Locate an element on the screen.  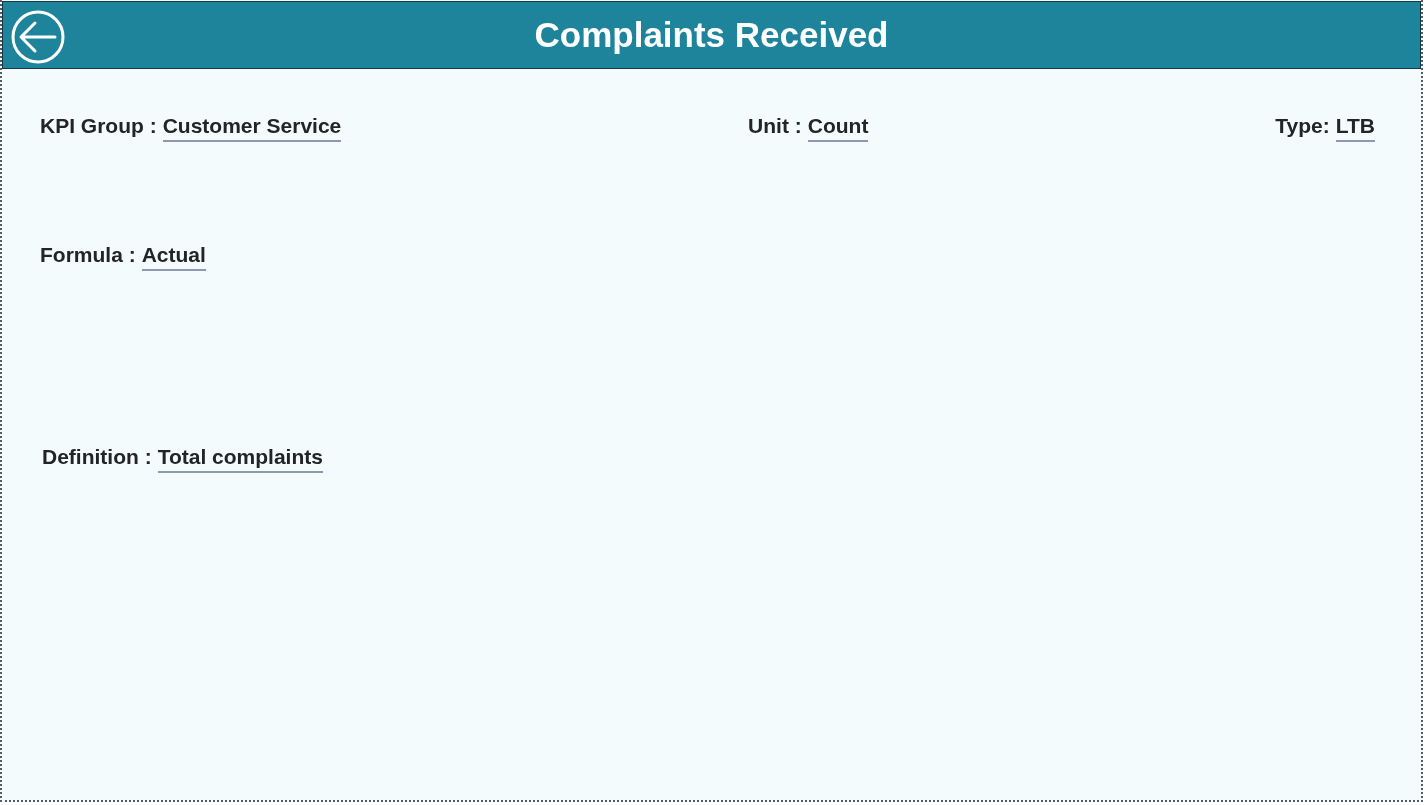
field-value: LTB is located at coordinates (1355, 127).